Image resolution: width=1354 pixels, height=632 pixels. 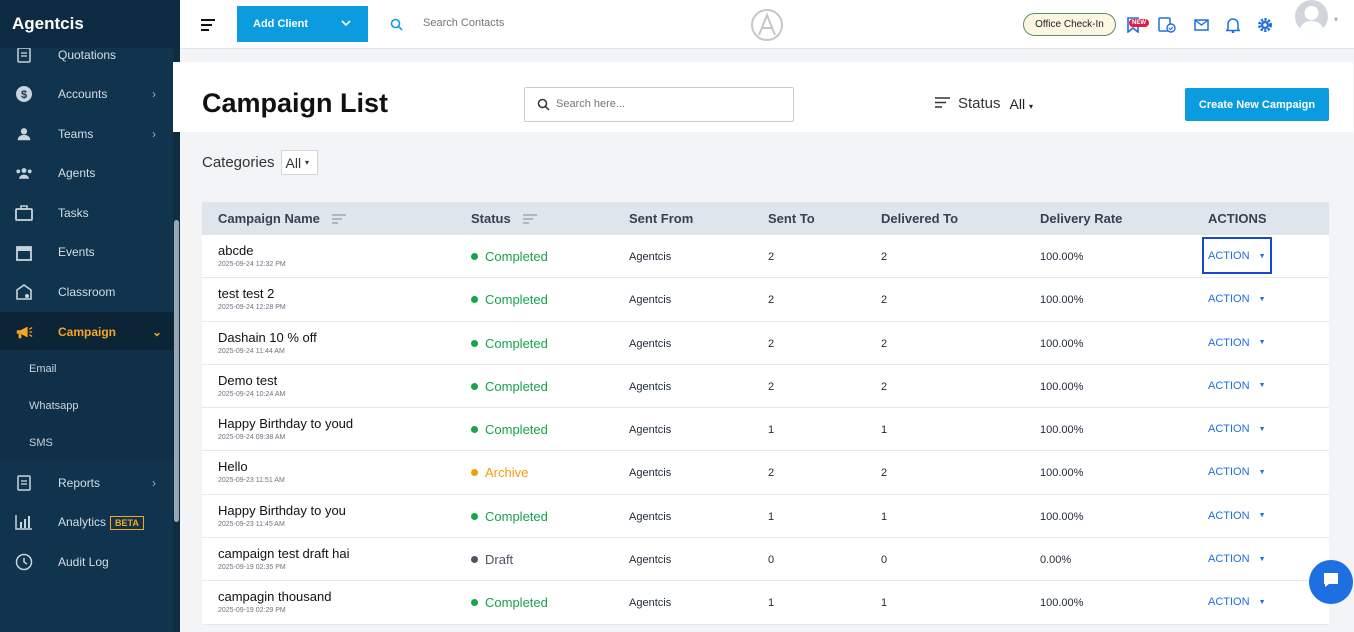 I want to click on analytics-icon, so click(x=24, y=522).